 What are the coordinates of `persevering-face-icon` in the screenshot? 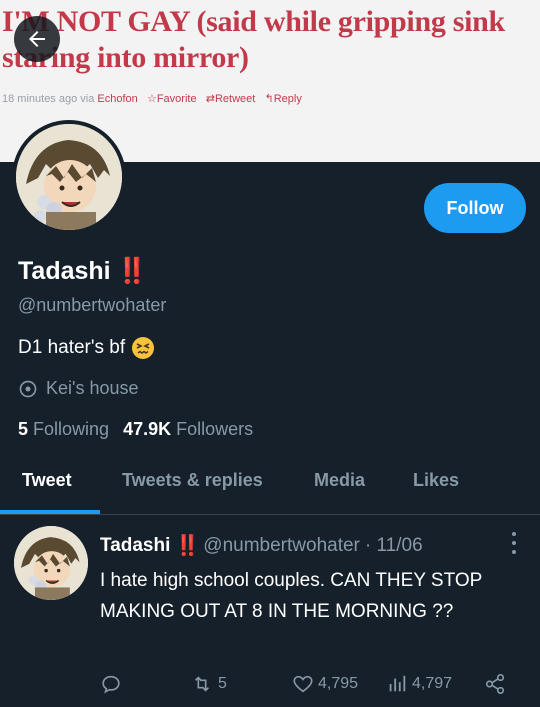 It's located at (143, 348).